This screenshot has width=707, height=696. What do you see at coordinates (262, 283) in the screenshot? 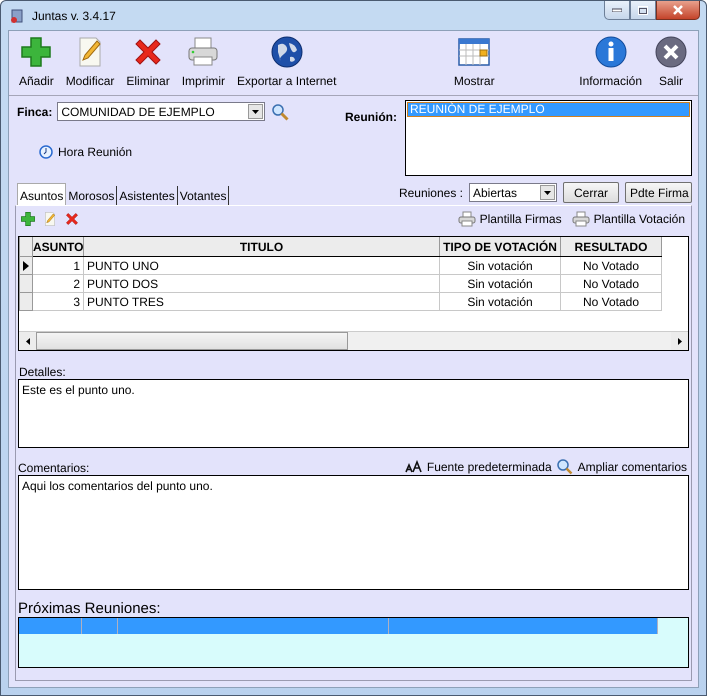
I see `table-cell: PUNTO DOS` at bounding box center [262, 283].